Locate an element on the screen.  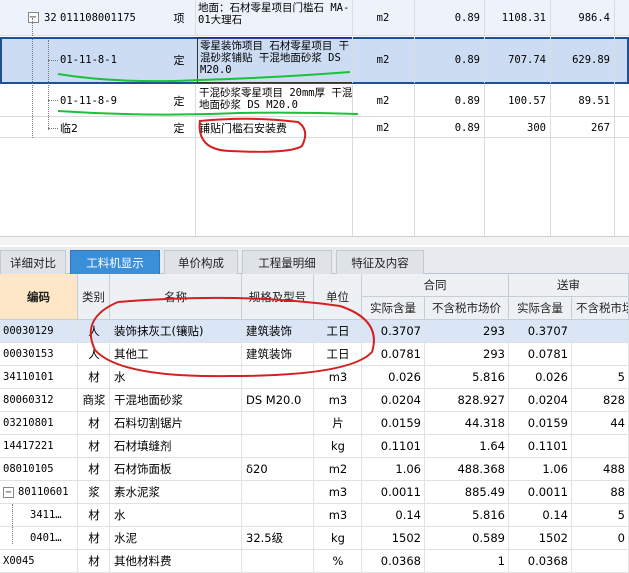
cell-actual-qty-review: 0.0204 is located at coordinates (547, 400).